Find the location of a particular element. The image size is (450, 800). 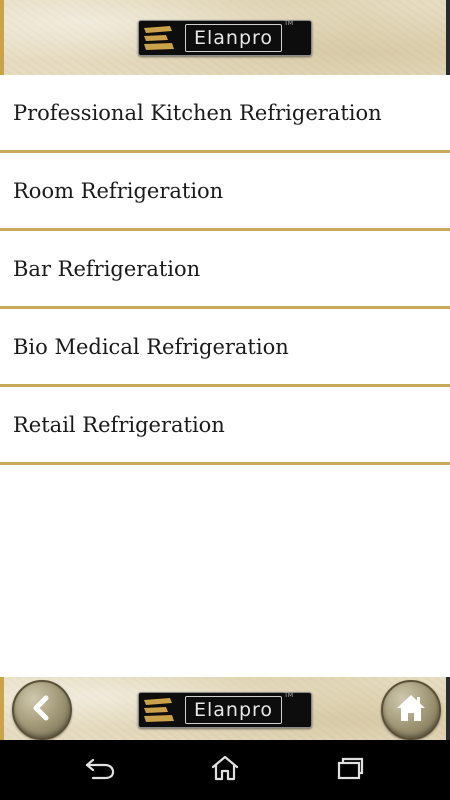

header-bar: Elanpro TM is located at coordinates (225, 37).